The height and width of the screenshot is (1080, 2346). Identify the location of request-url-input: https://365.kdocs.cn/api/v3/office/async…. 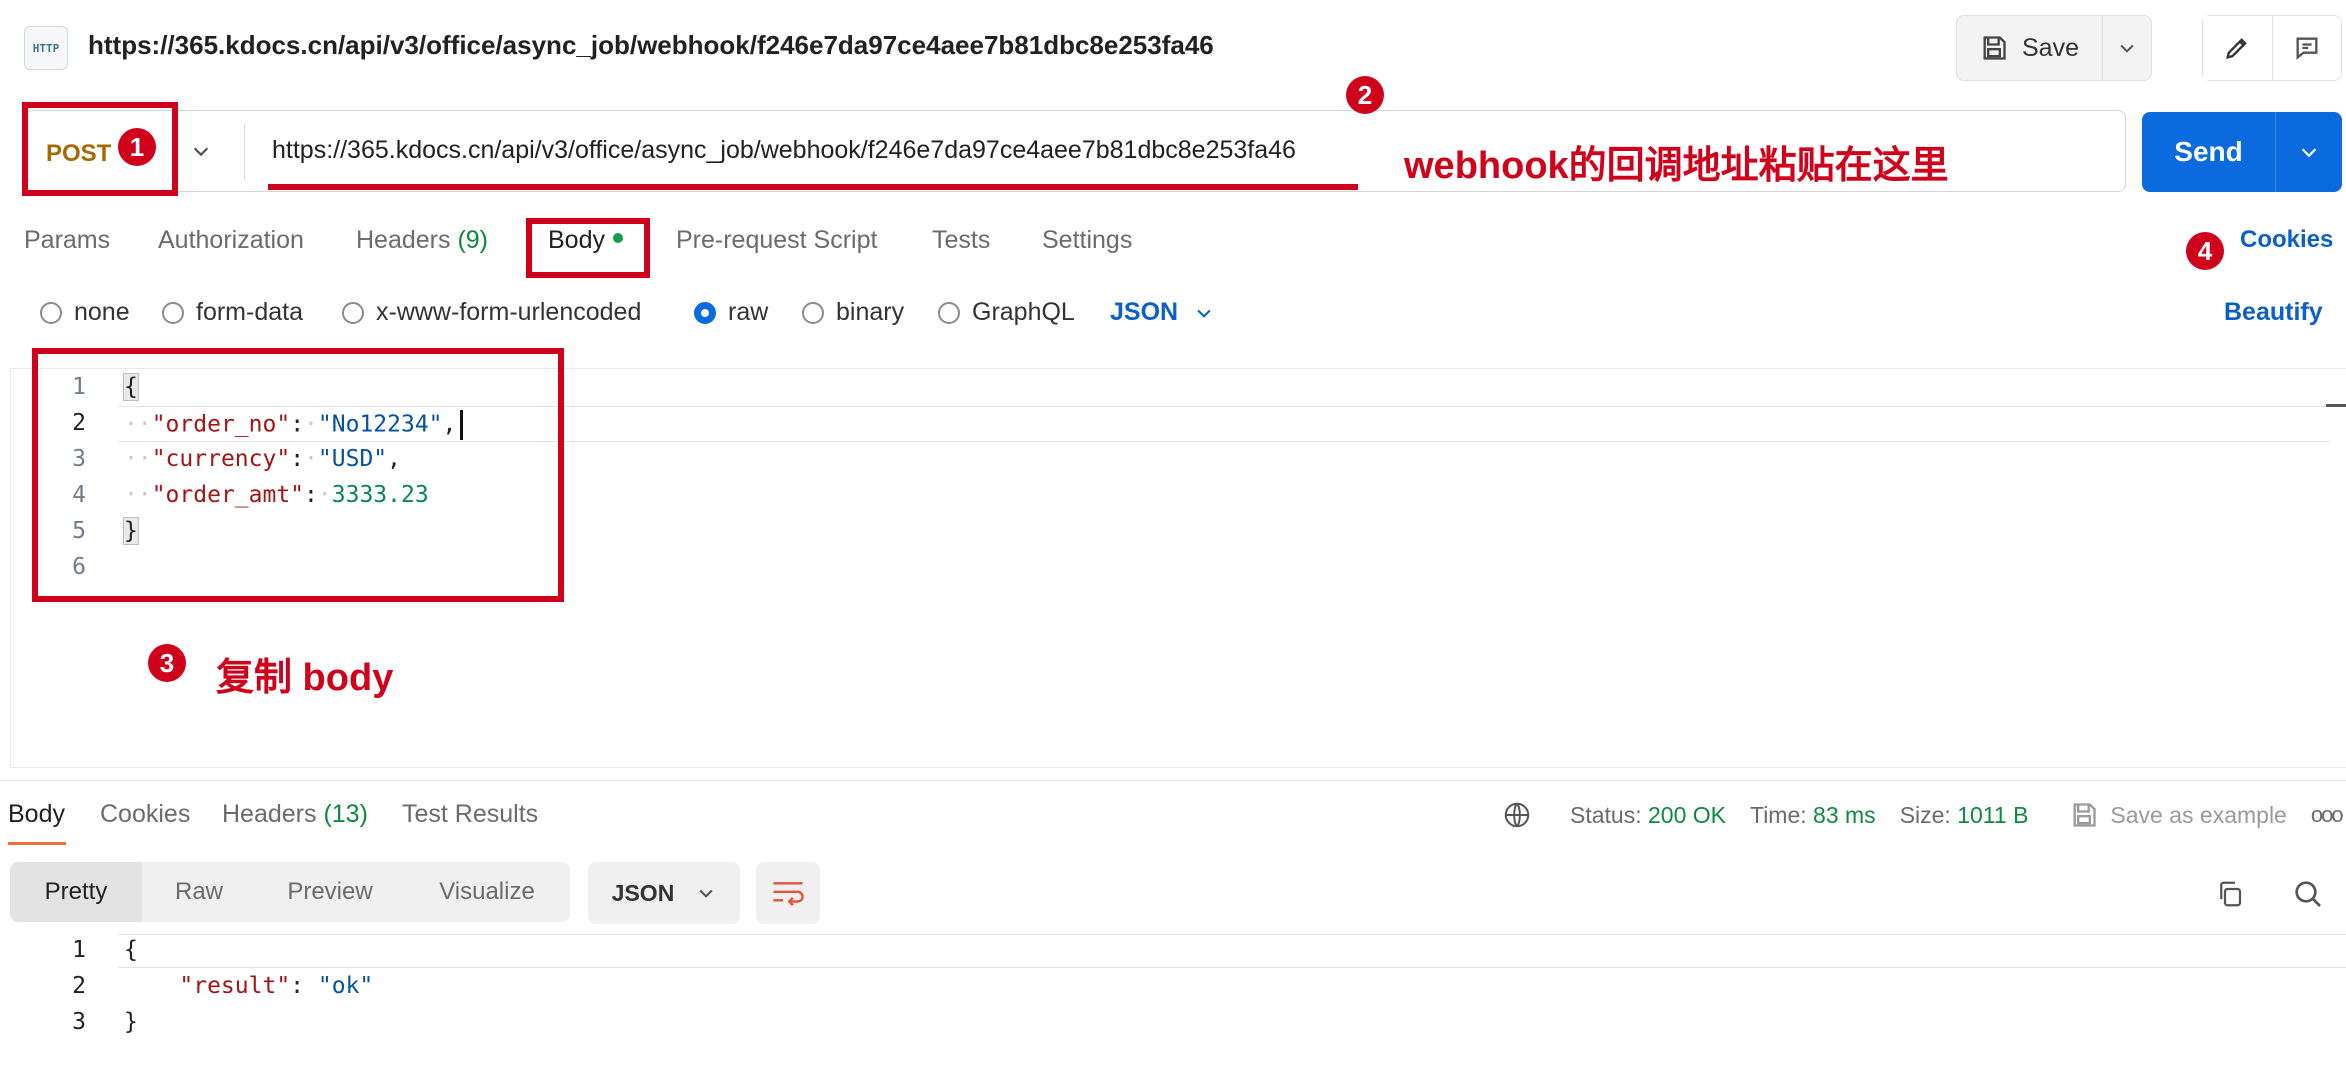
(784, 150).